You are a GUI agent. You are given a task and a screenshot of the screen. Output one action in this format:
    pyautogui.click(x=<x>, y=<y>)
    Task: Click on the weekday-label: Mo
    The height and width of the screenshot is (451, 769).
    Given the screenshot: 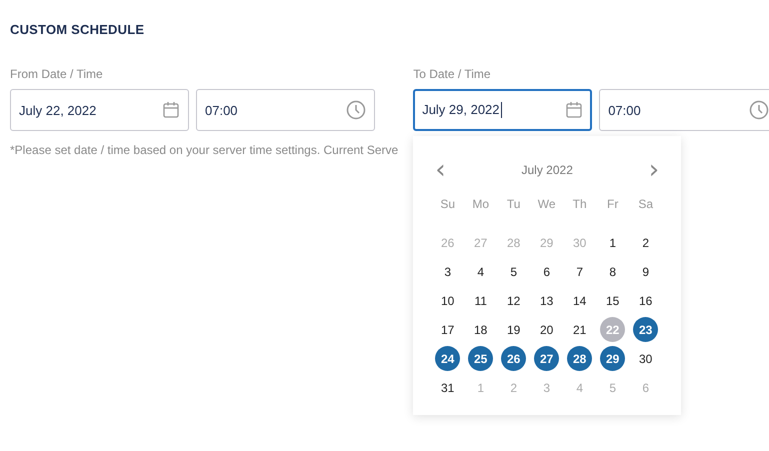 What is the action you would take?
    pyautogui.click(x=481, y=204)
    